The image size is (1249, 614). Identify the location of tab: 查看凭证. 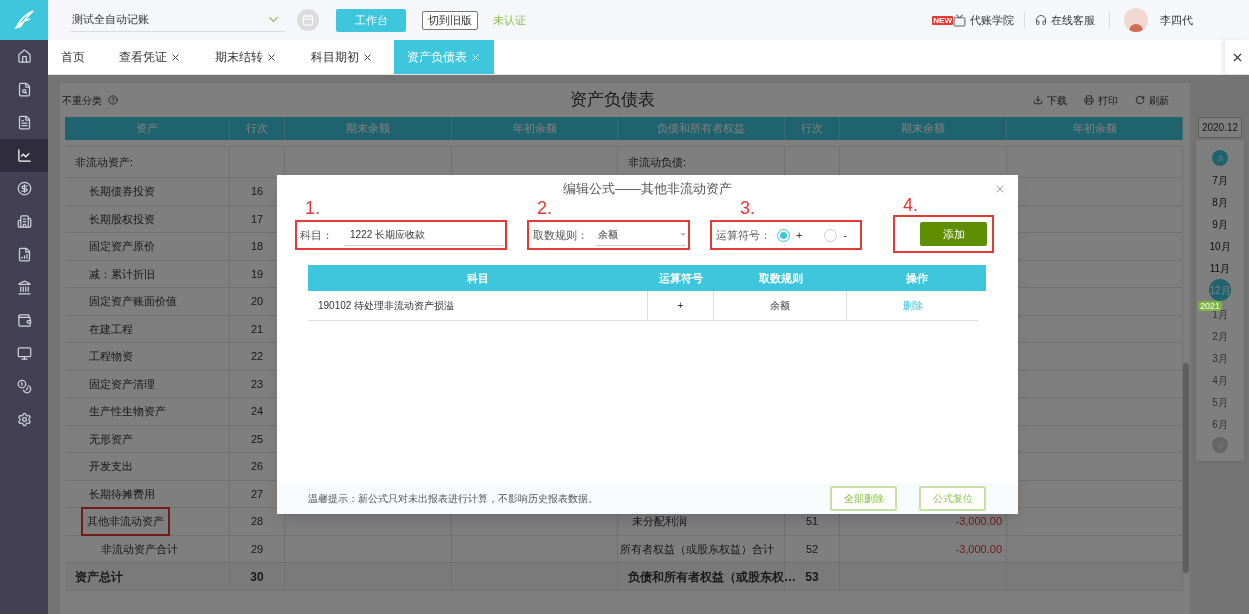
(150, 57).